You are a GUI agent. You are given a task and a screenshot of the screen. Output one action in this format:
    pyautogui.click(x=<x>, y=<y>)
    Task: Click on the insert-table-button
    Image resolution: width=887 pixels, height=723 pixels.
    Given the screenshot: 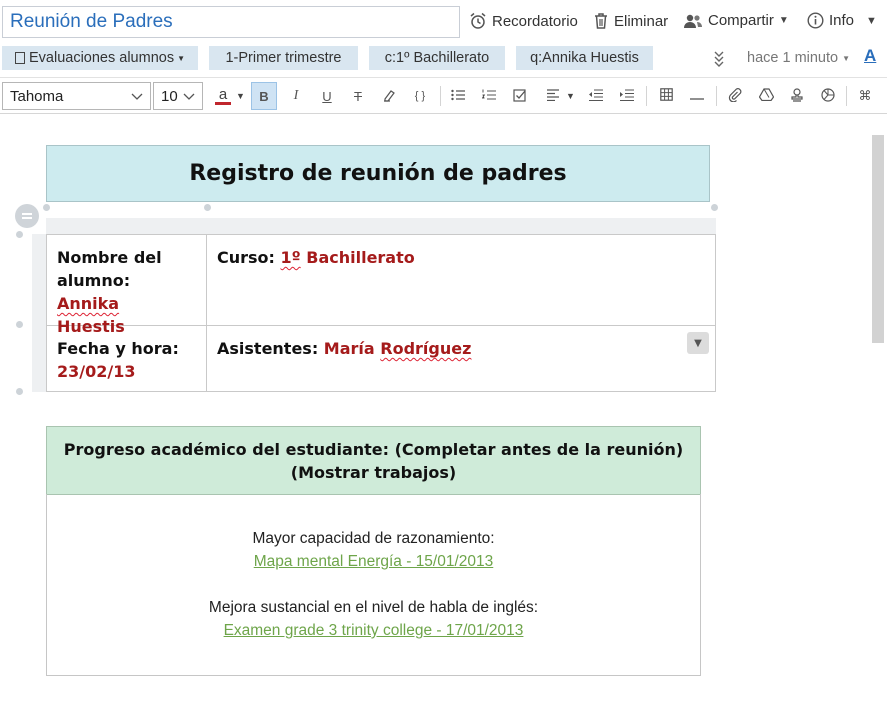 What is the action you would take?
    pyautogui.click(x=666, y=96)
    